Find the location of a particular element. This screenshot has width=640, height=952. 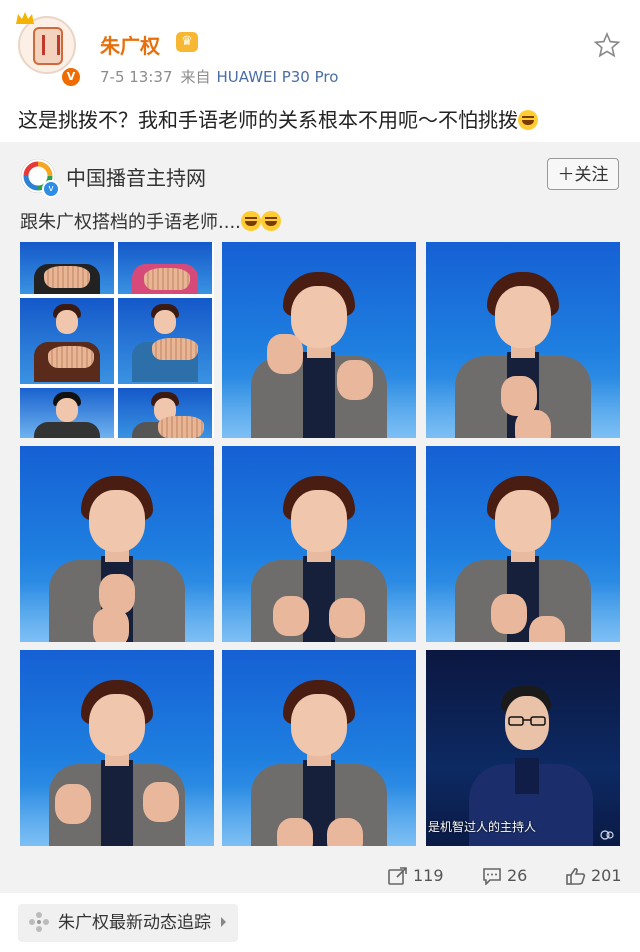

like-button: 201 is located at coordinates (594, 875).